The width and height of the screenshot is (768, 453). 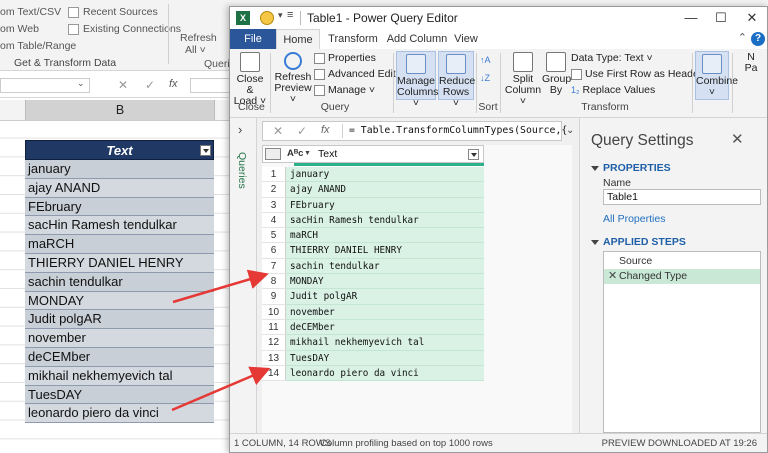 I want to click on row-number: 2, so click(x=274, y=190).